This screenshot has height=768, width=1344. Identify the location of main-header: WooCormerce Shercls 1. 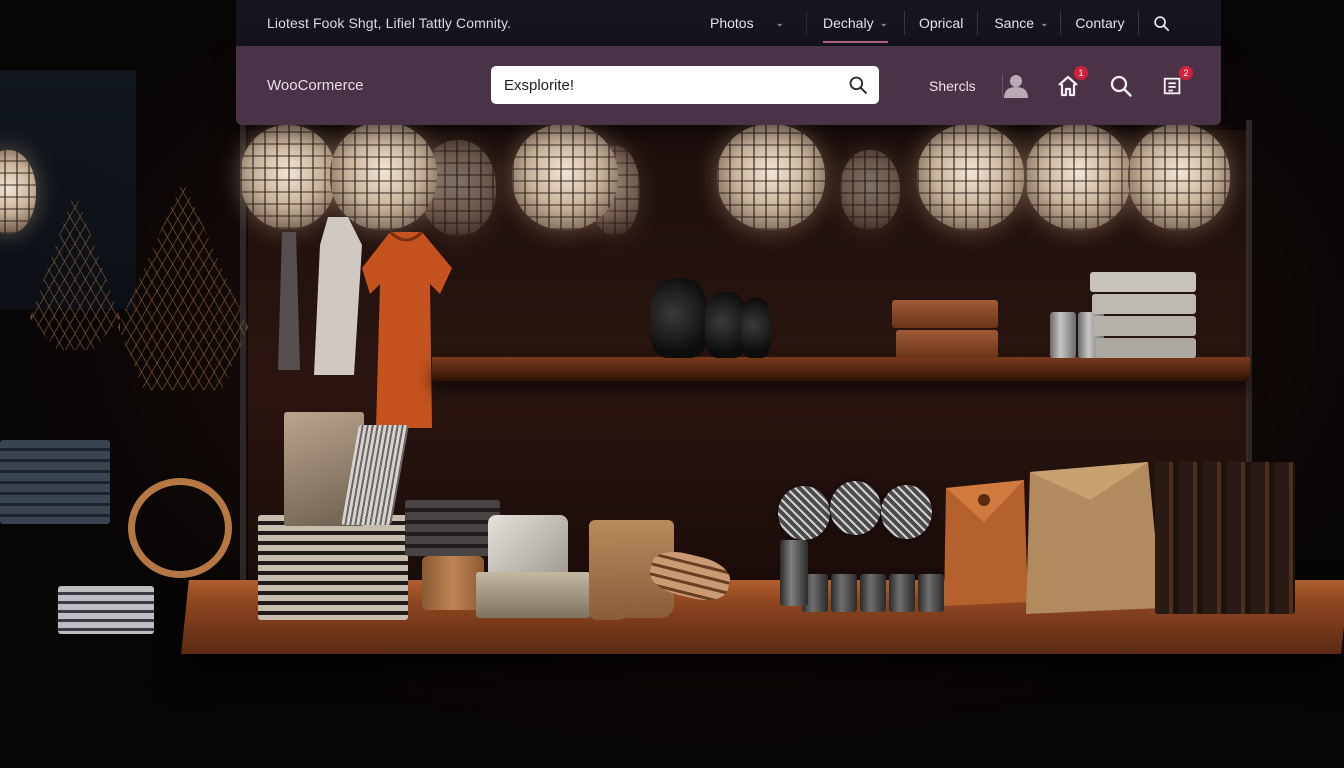
(728, 85).